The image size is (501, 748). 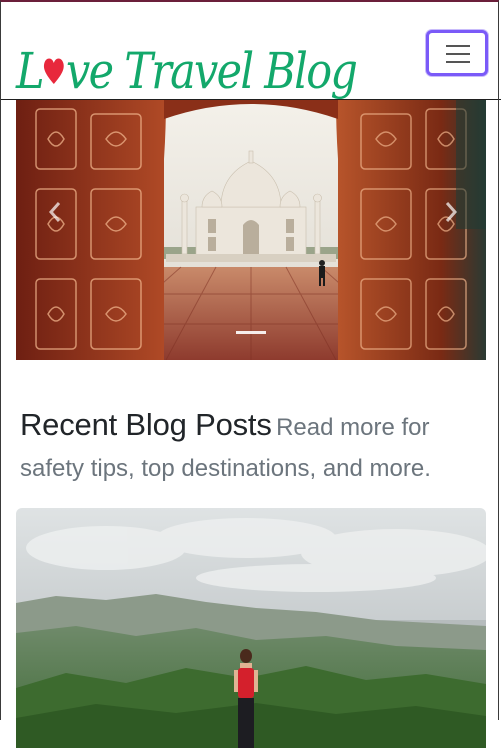 I want to click on brand-rest-text: ve Travel Blog, so click(x=212, y=71).